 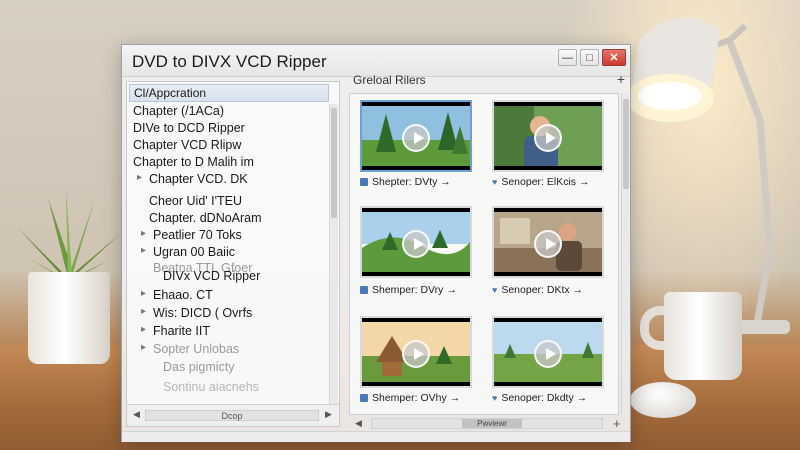 I want to click on grid-vertical-scrollbar, so click(x=625, y=254).